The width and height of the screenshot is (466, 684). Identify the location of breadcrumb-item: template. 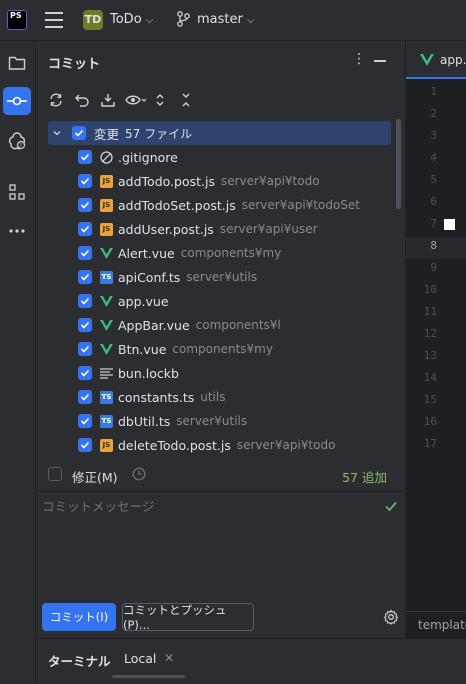
(442, 625).